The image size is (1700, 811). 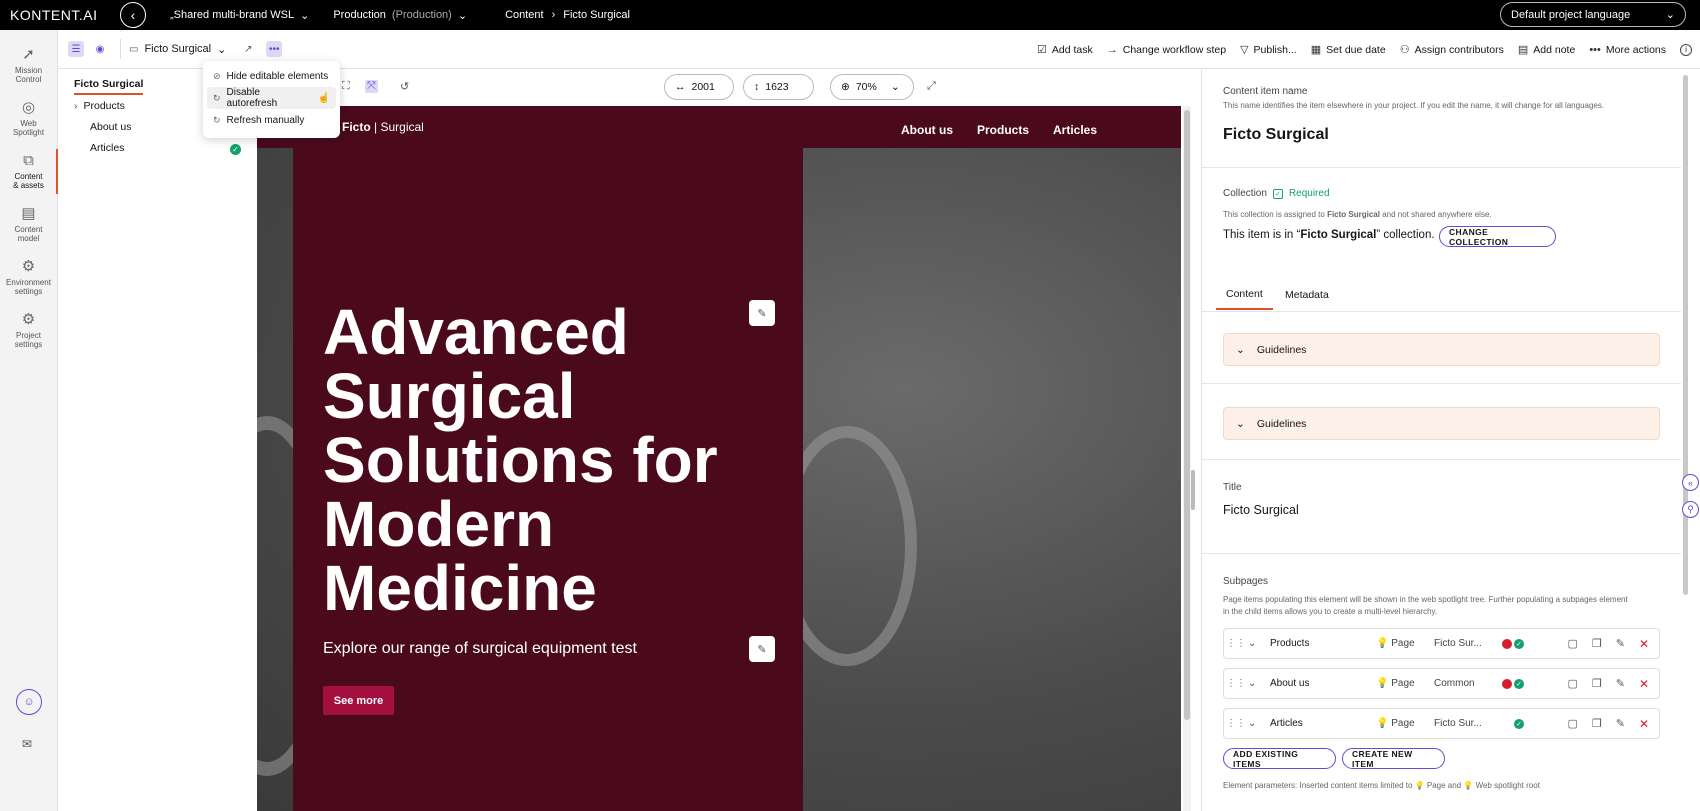 What do you see at coordinates (100, 49) in the screenshot?
I see `eye-icon: ◉` at bounding box center [100, 49].